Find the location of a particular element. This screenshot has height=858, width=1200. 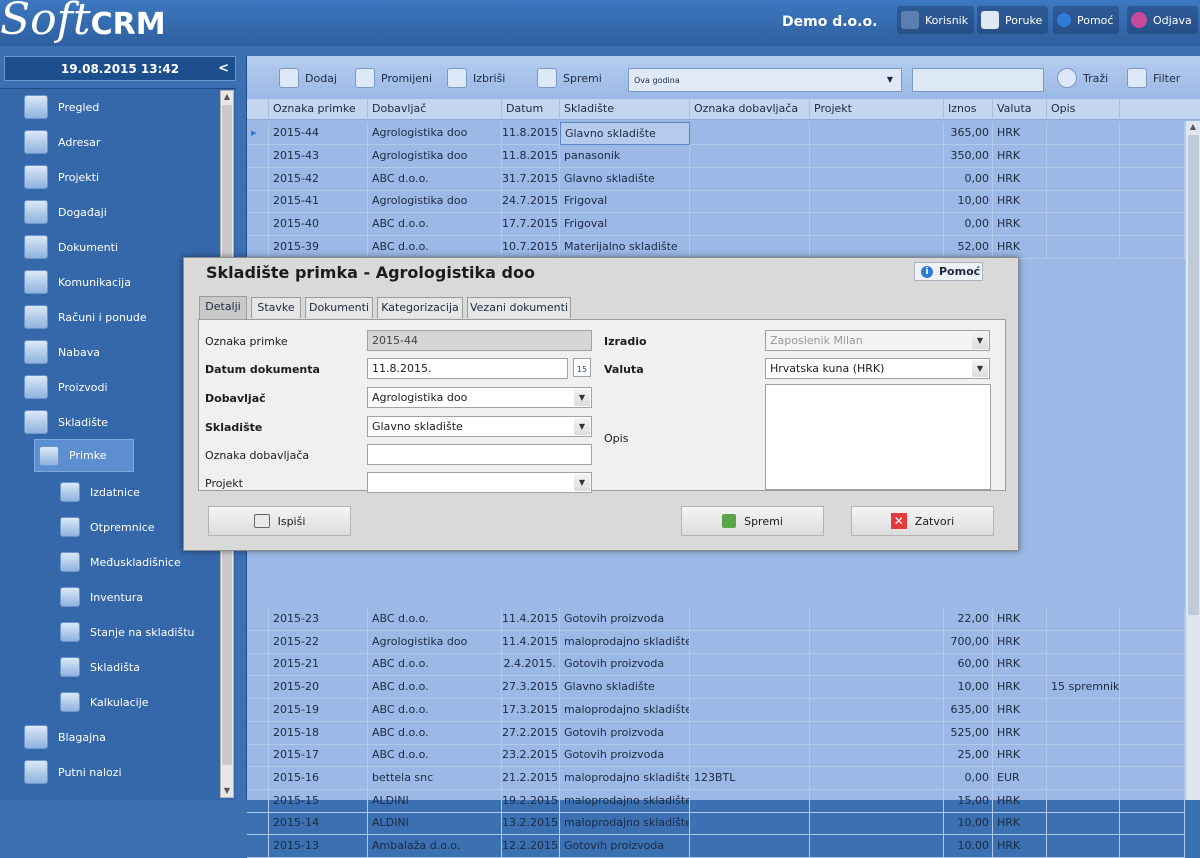

table-cell: 23.2.2015. is located at coordinates (531, 756).